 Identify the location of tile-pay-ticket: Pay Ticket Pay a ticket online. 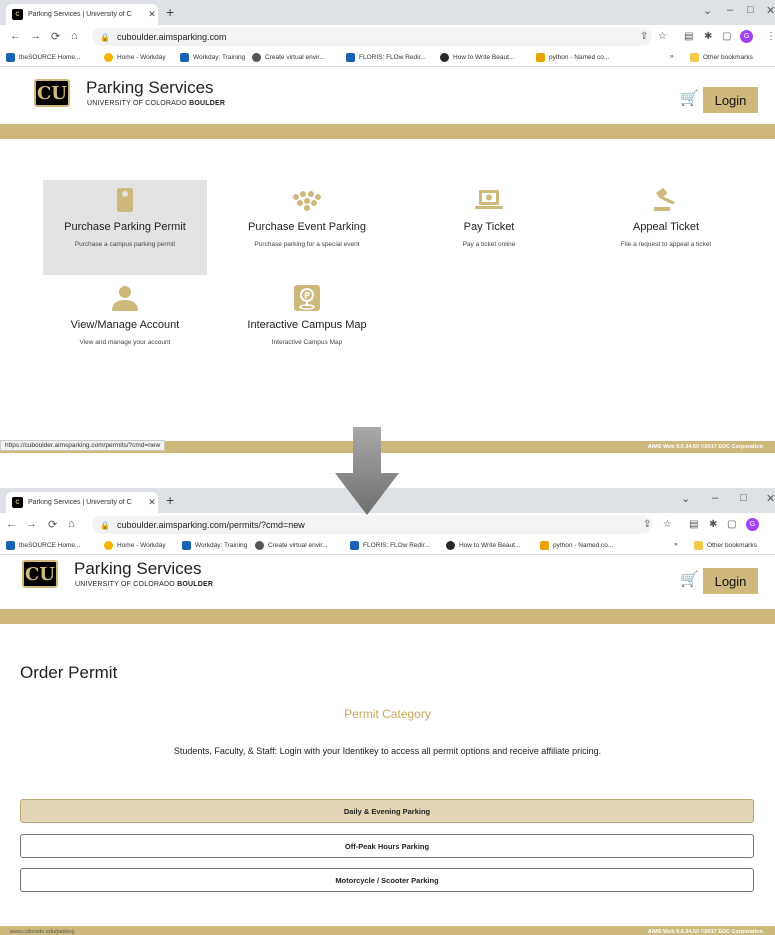
(489, 227).